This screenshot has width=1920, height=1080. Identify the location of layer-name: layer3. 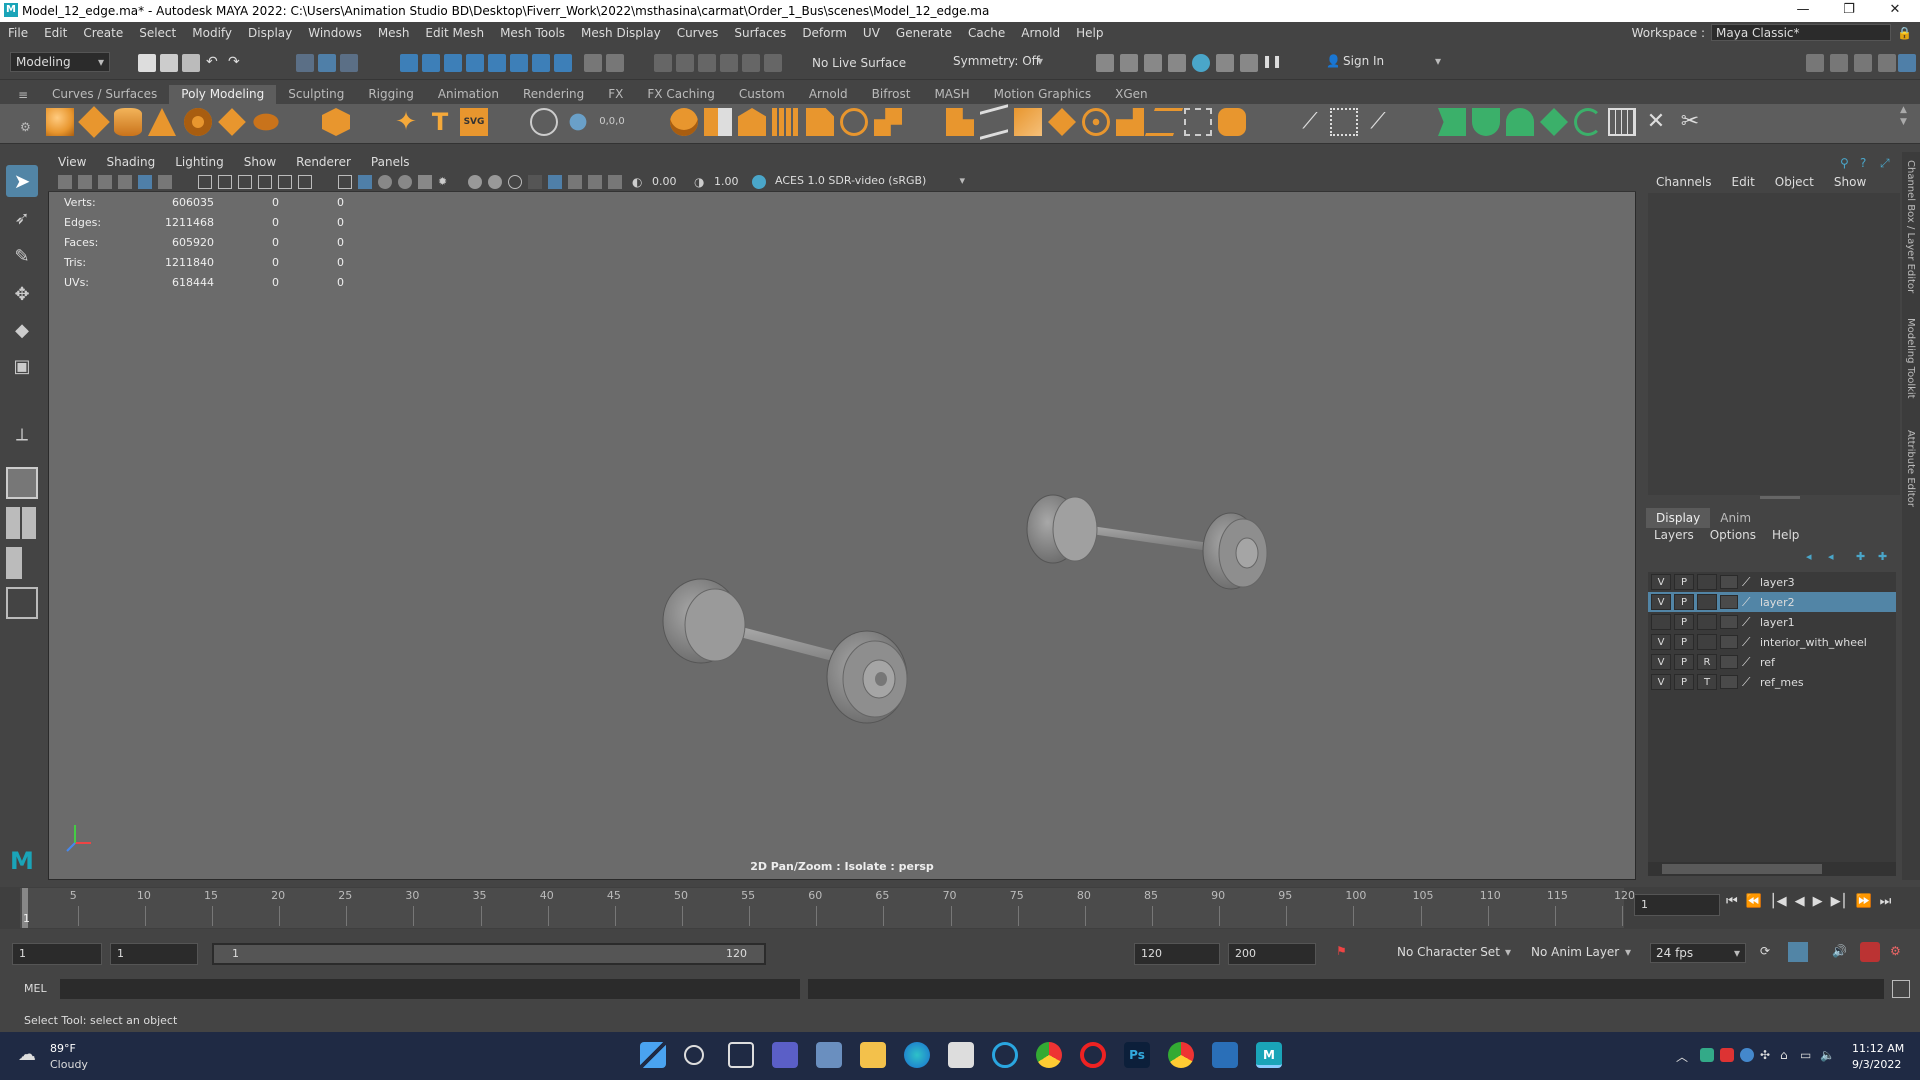
(1777, 582).